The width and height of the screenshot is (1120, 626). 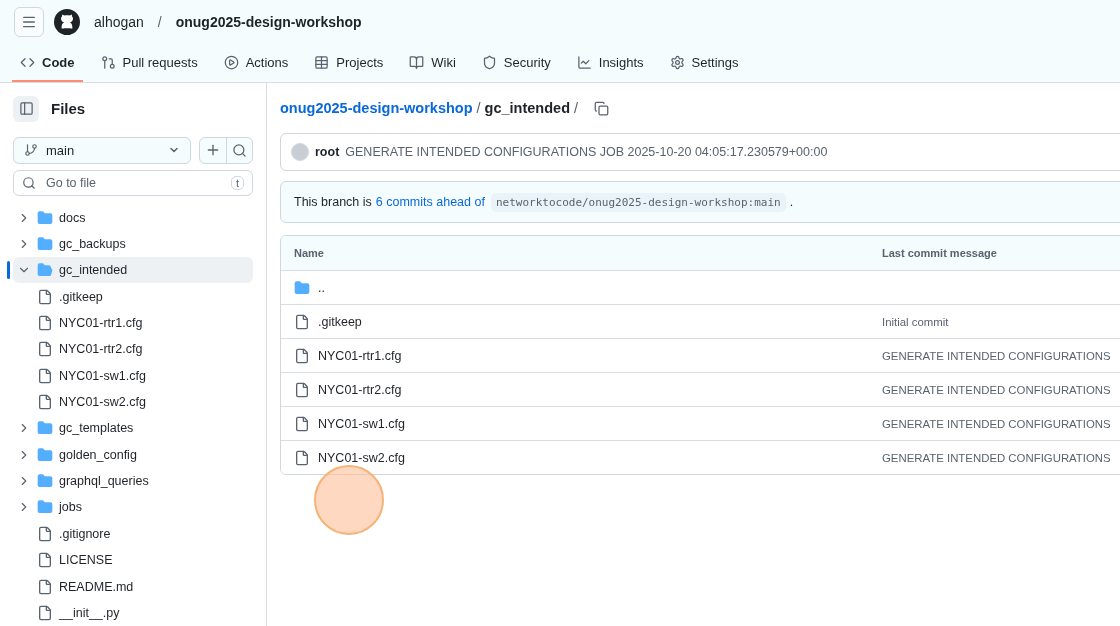 What do you see at coordinates (361, 423) in the screenshot?
I see `file-link: NYC01-sw1.cfg` at bounding box center [361, 423].